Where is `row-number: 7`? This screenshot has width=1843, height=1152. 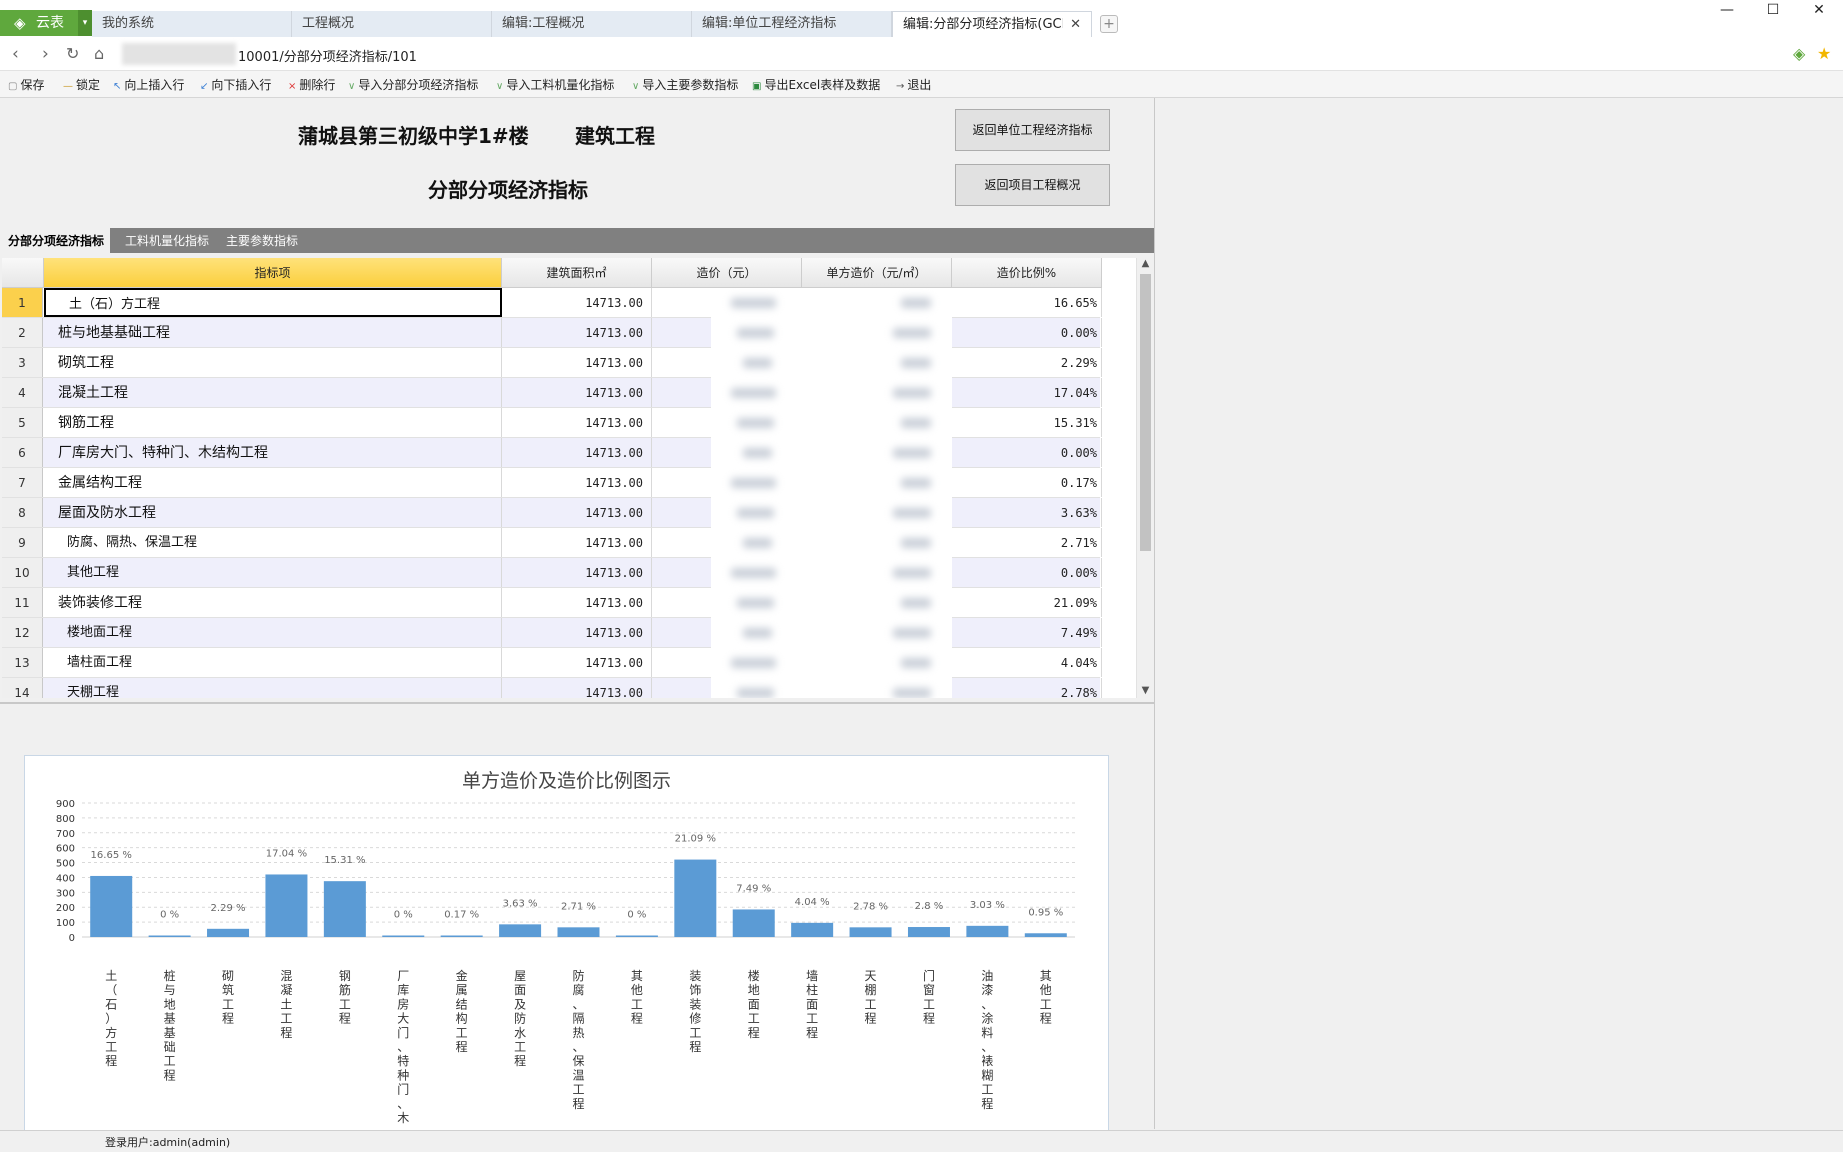
row-number: 7 is located at coordinates (22, 482).